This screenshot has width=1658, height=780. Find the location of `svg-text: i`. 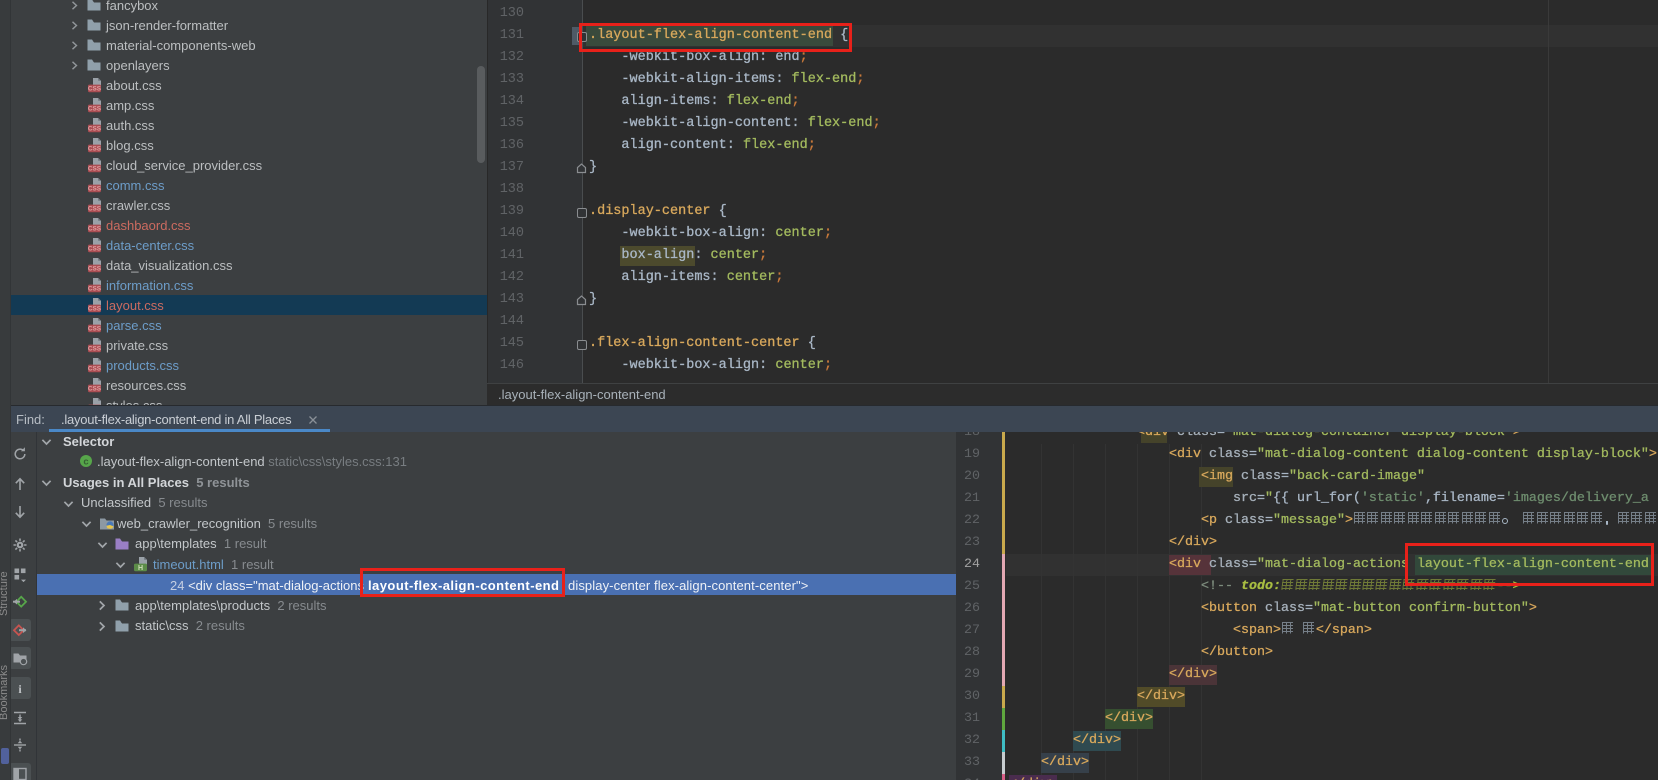

svg-text: i is located at coordinates (20, 689).